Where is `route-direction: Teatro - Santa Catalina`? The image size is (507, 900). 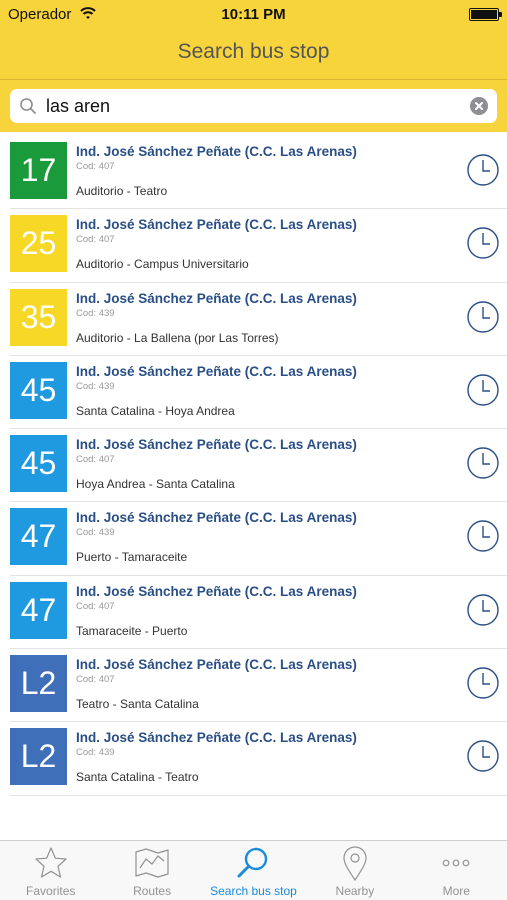 route-direction: Teatro - Santa Catalina is located at coordinates (137, 704).